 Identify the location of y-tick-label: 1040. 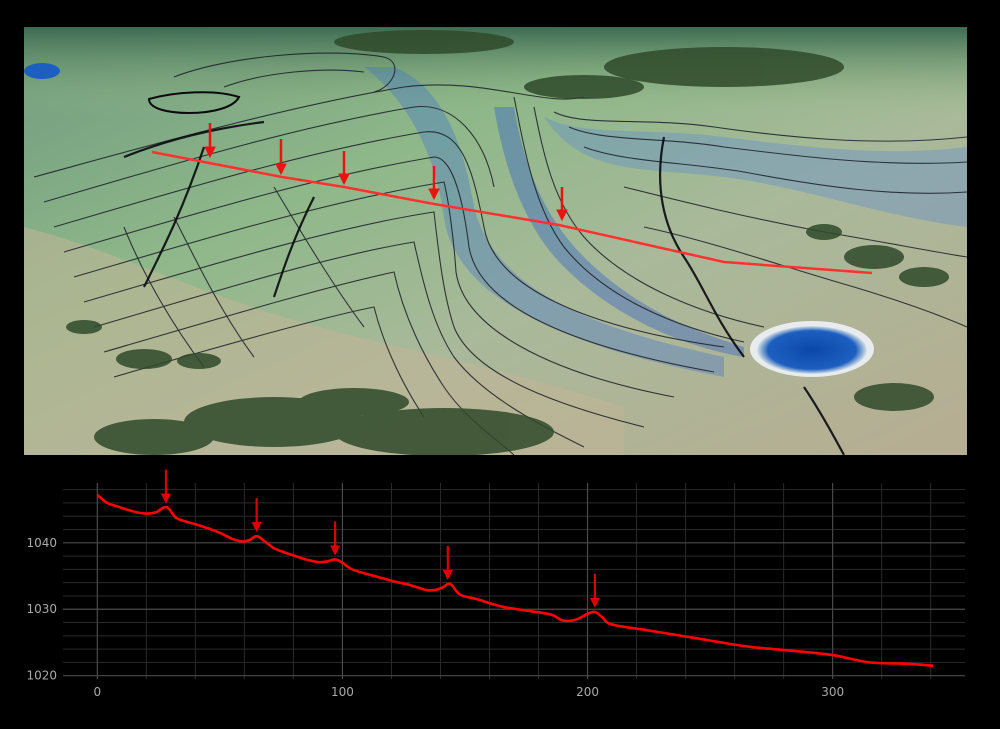
(41, 543).